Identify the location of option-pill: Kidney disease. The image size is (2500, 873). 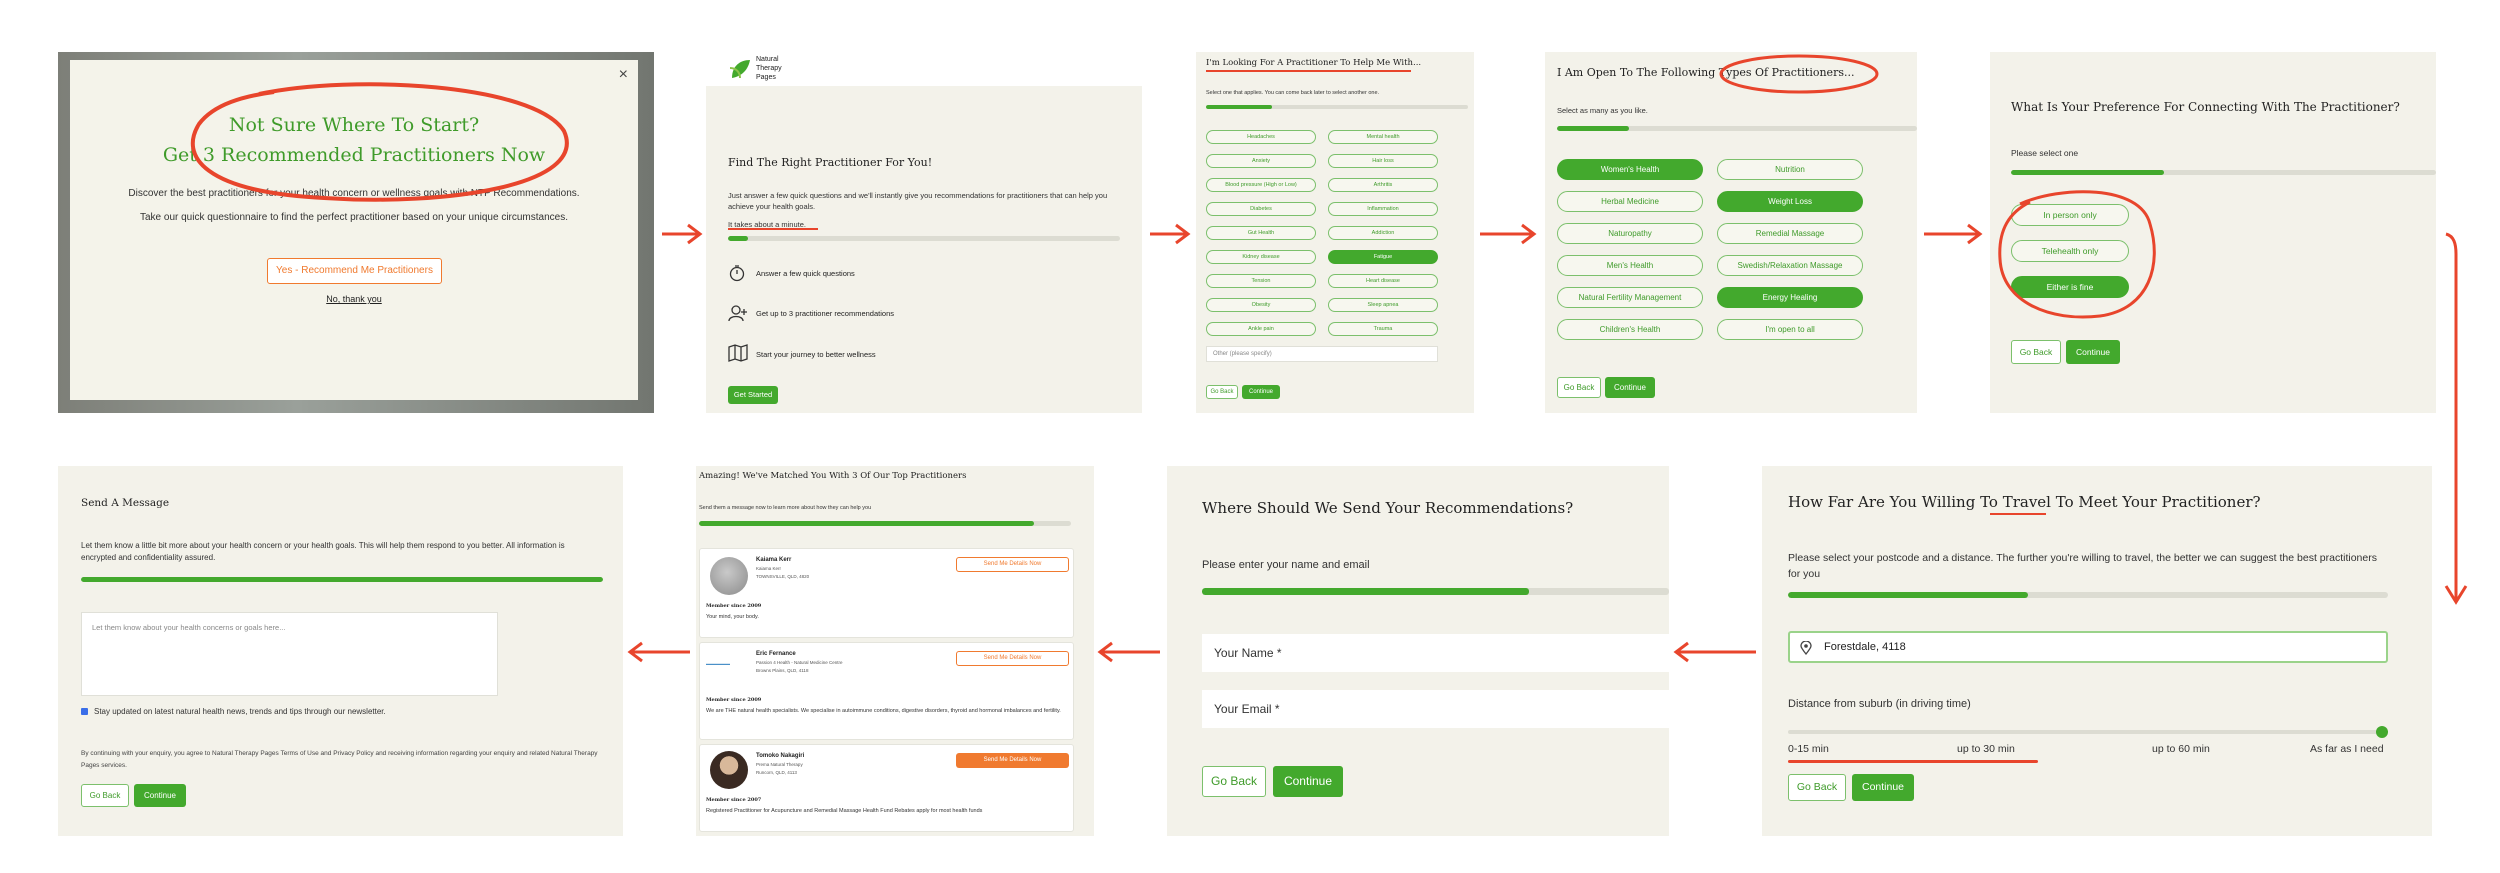
(1261, 257).